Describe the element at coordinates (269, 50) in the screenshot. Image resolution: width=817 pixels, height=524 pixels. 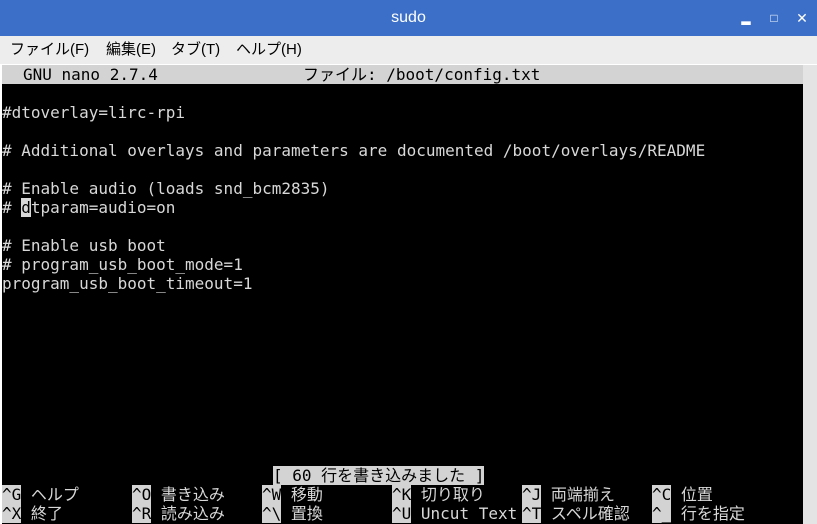
I see `menu-help: ヘルプ(H)` at that location.